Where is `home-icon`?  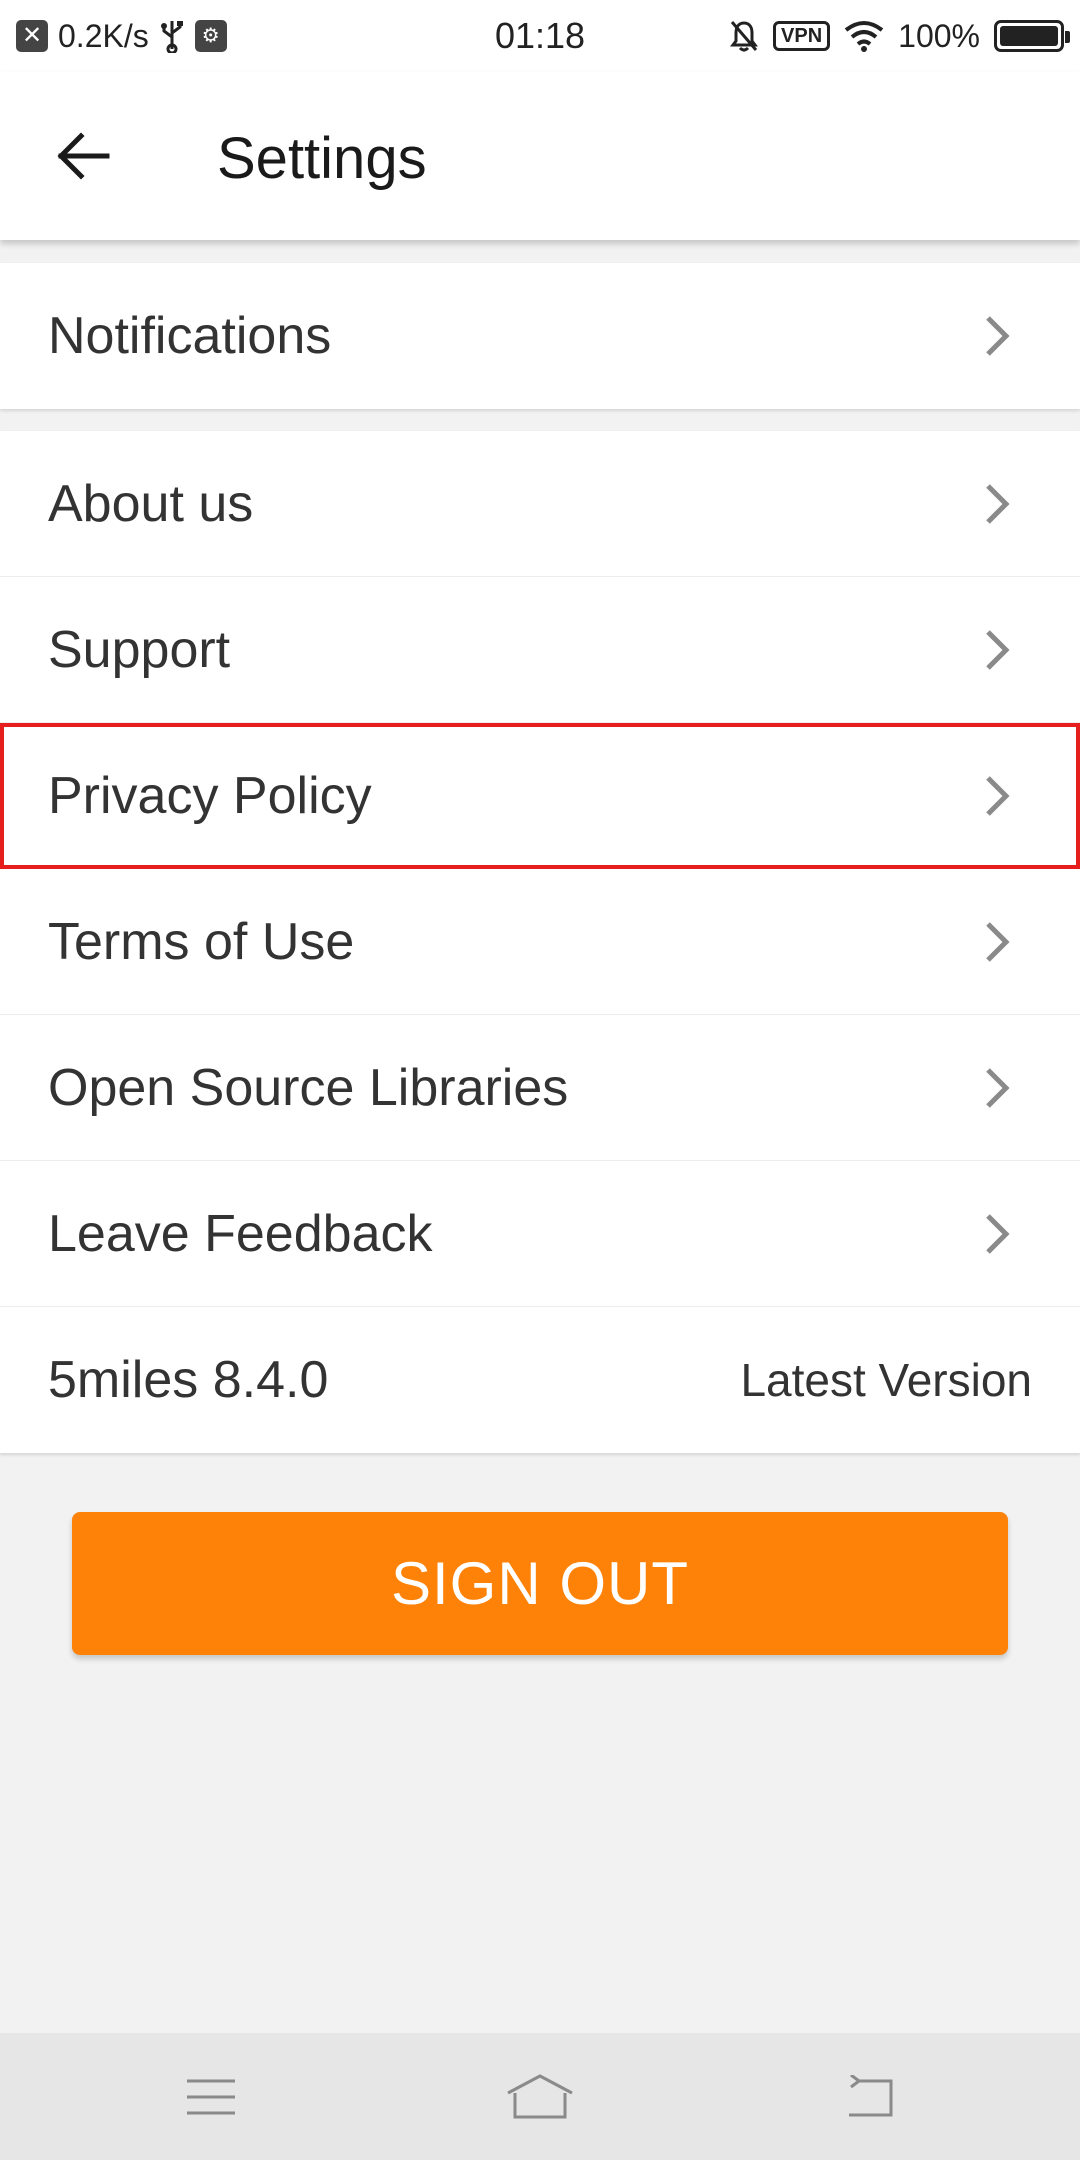
home-icon is located at coordinates (540, 2097).